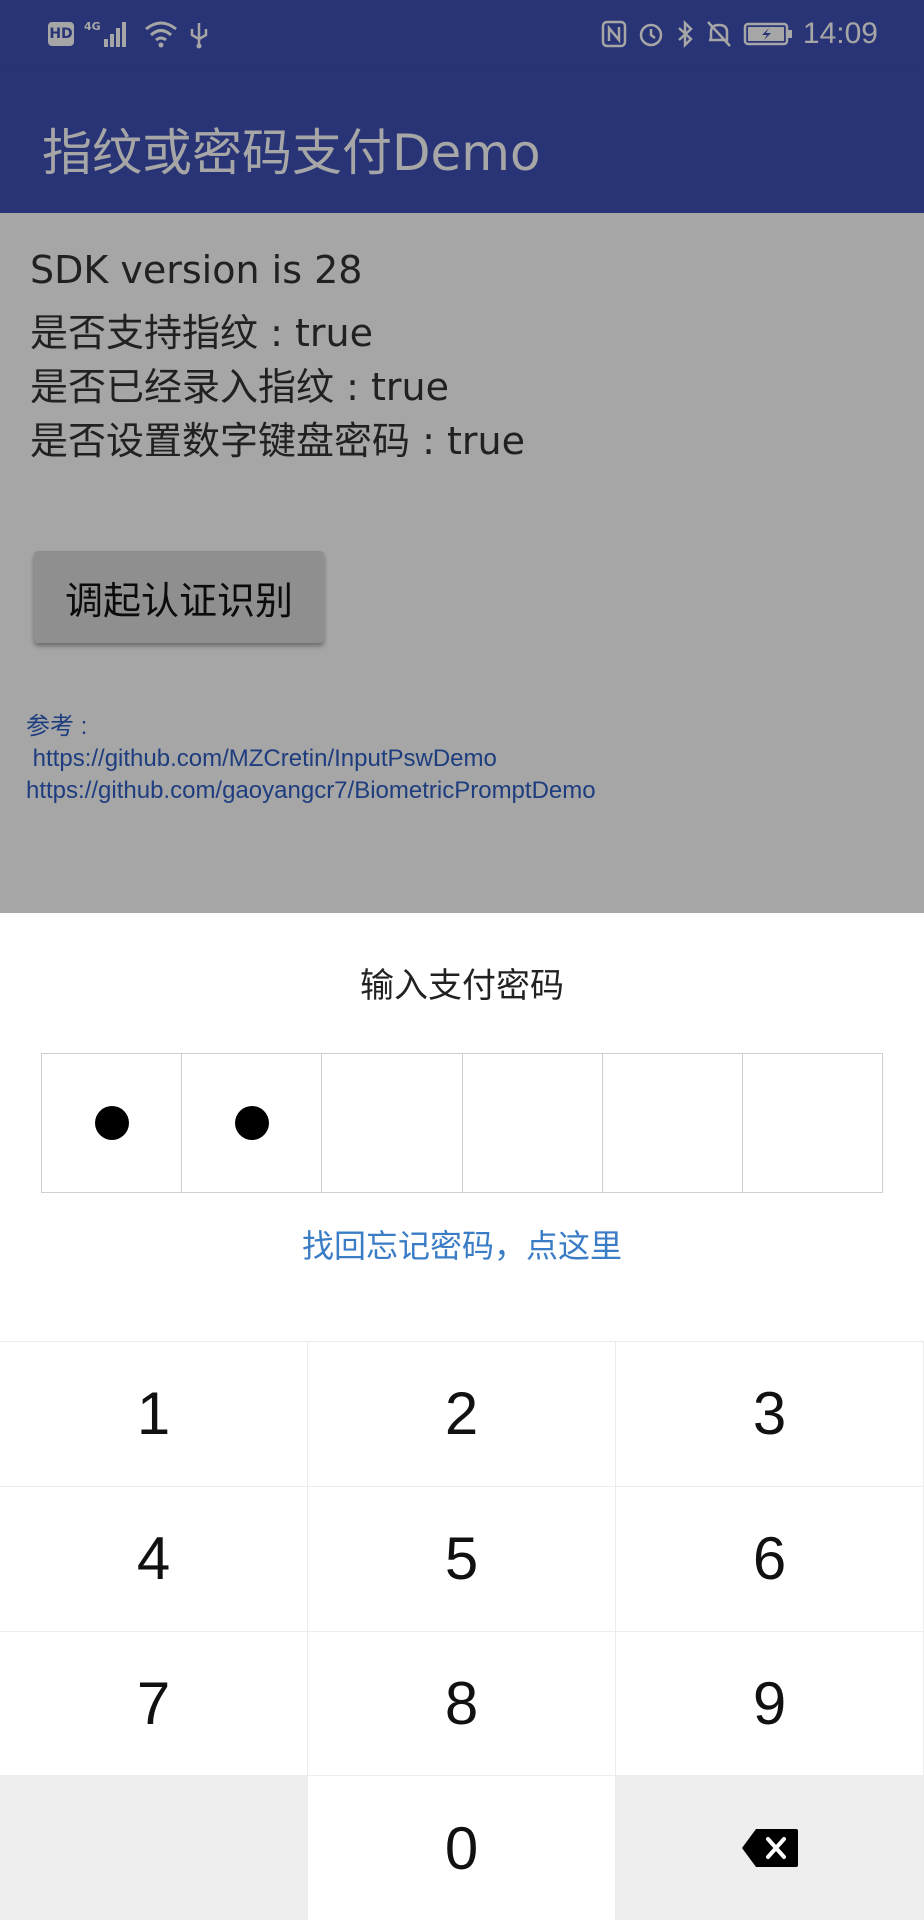 The image size is (924, 1920). Describe the element at coordinates (154, 1847) in the screenshot. I see `keypad-blank` at that location.